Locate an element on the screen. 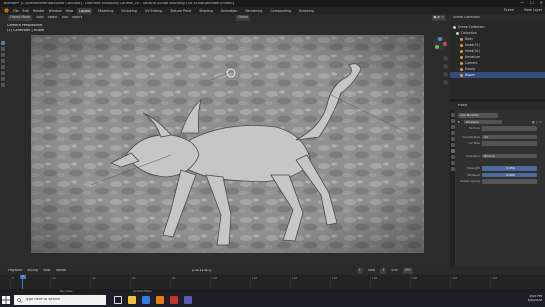 This screenshot has height=307, width=545. viewport-menu-add: Add is located at coordinates (65, 17).